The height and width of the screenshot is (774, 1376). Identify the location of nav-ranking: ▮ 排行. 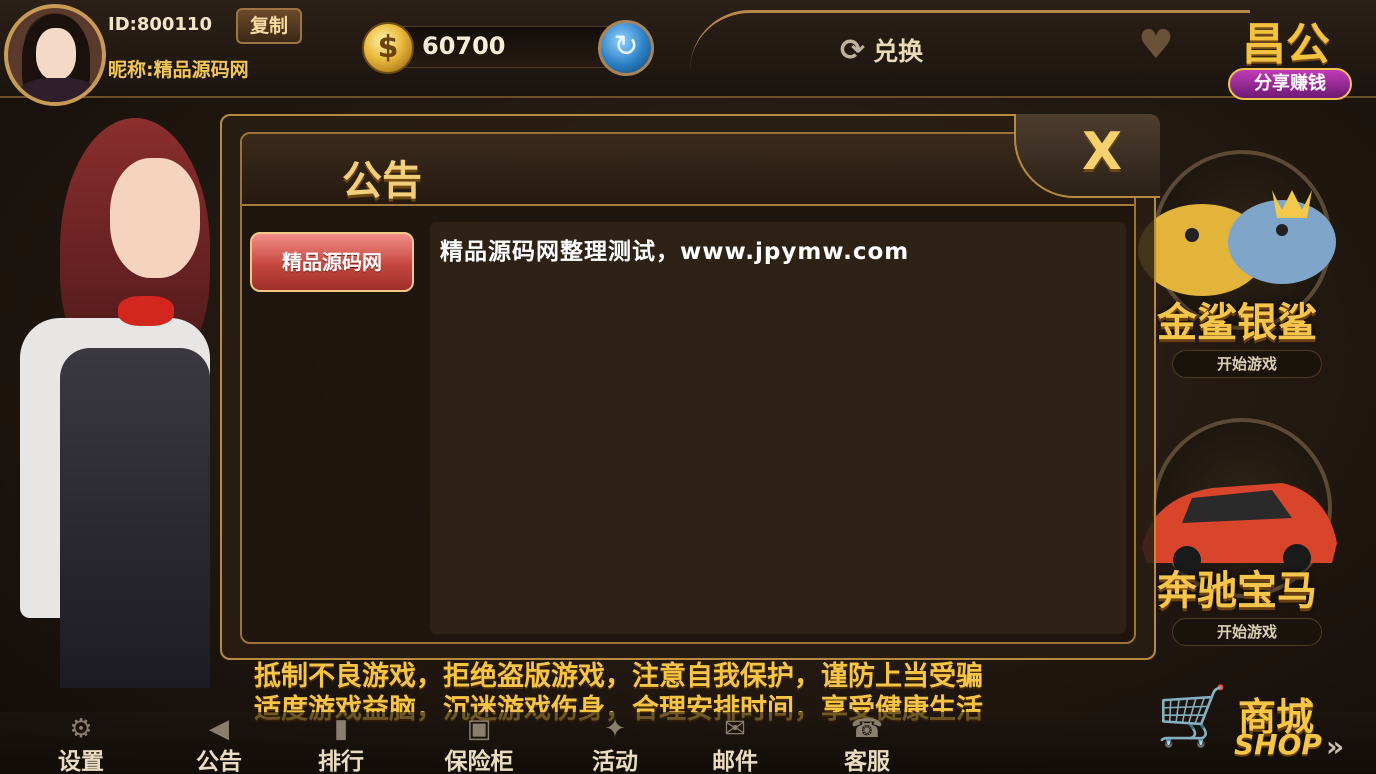
(341, 744).